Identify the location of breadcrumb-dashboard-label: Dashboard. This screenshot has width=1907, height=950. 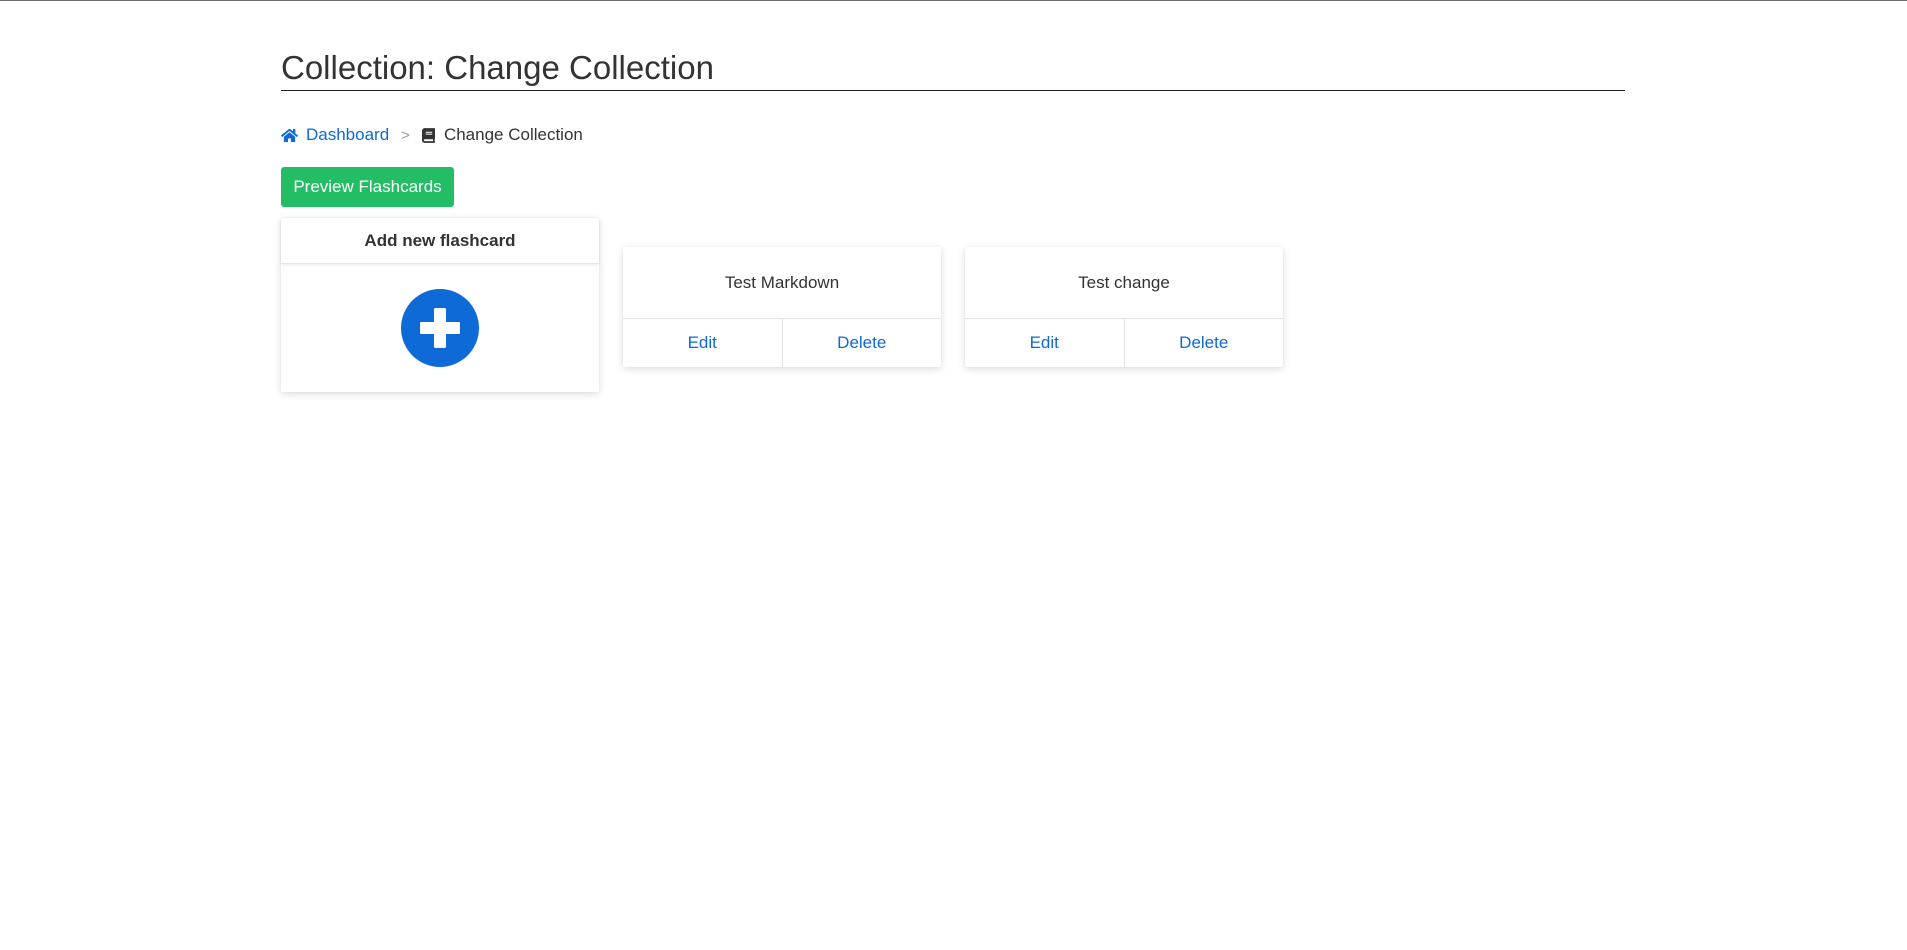
(348, 134).